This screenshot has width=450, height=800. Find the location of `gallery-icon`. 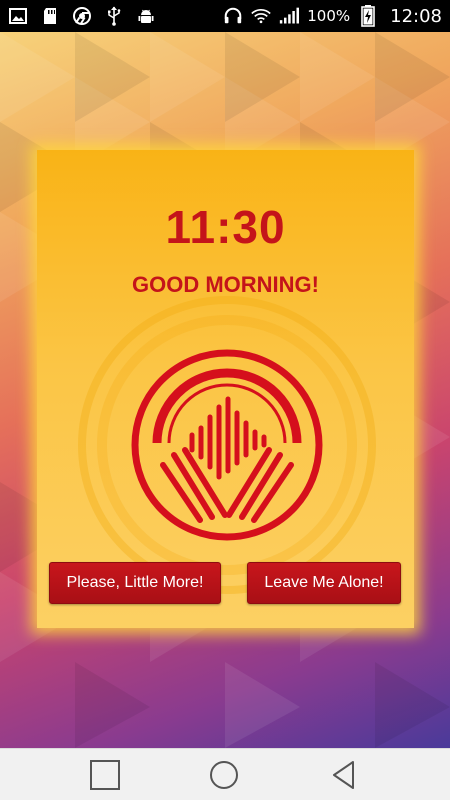

gallery-icon is located at coordinates (18, 16).